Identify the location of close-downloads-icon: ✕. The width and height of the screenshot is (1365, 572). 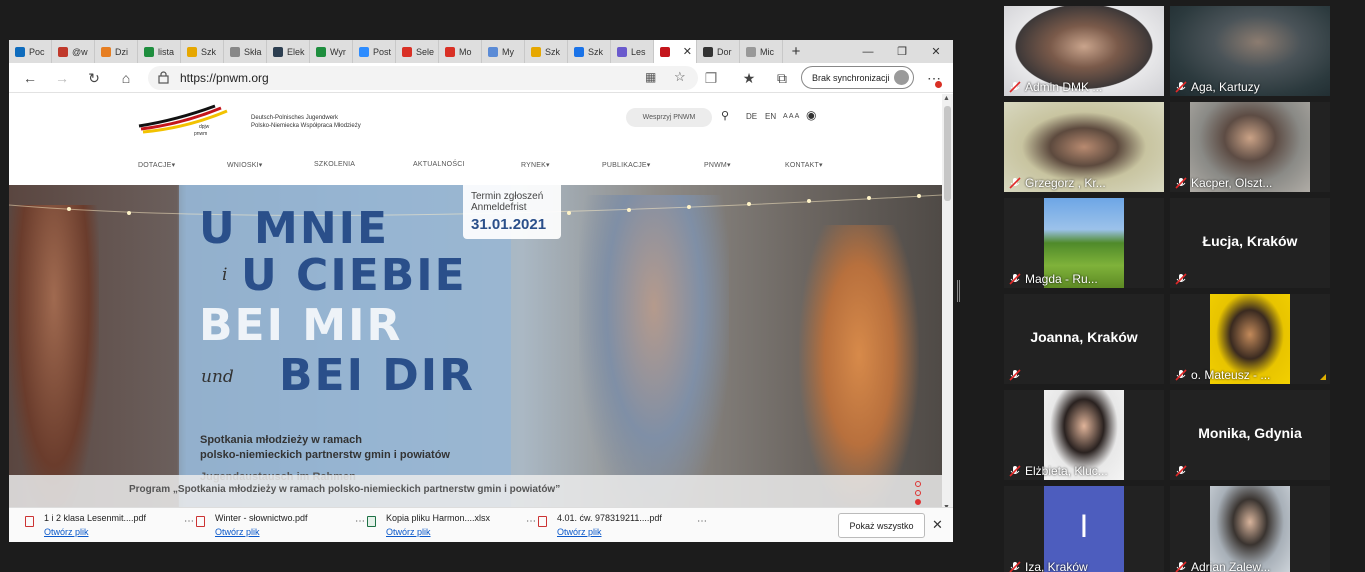
(937, 525).